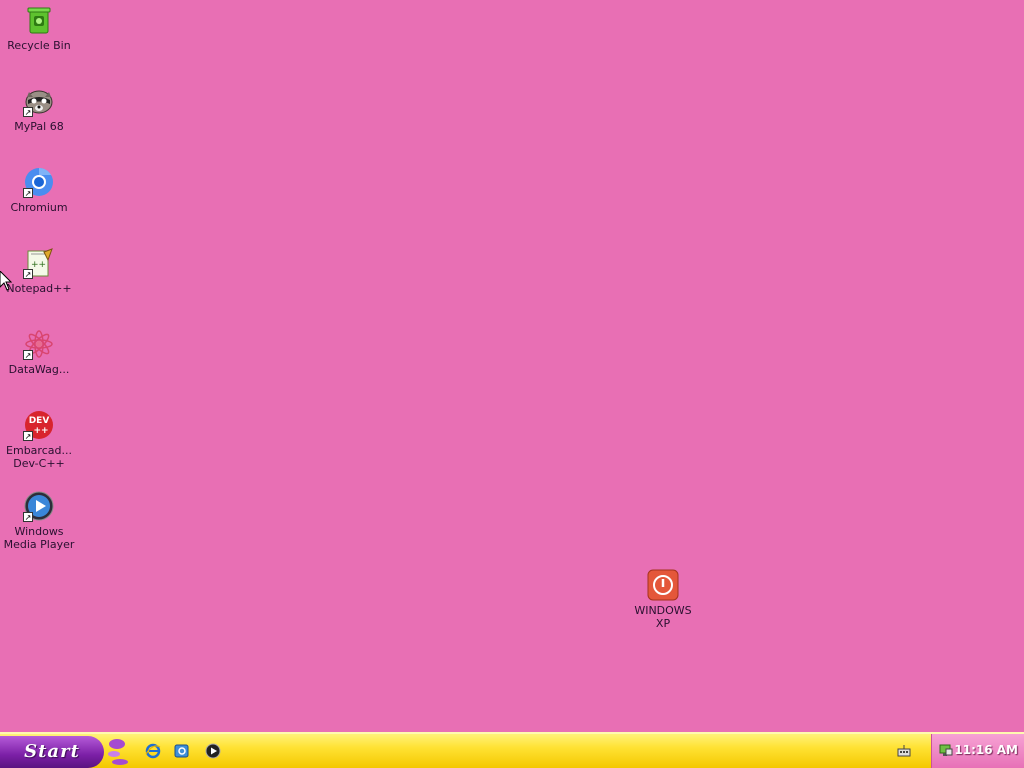 The height and width of the screenshot is (768, 1024). What do you see at coordinates (39, 45) in the screenshot?
I see `desktop-icon-label: Recycle Bin` at bounding box center [39, 45].